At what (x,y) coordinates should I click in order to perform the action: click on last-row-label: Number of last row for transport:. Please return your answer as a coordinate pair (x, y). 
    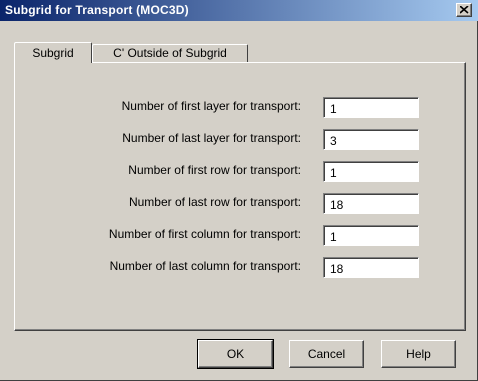
    Looking at the image, I should click on (214, 202).